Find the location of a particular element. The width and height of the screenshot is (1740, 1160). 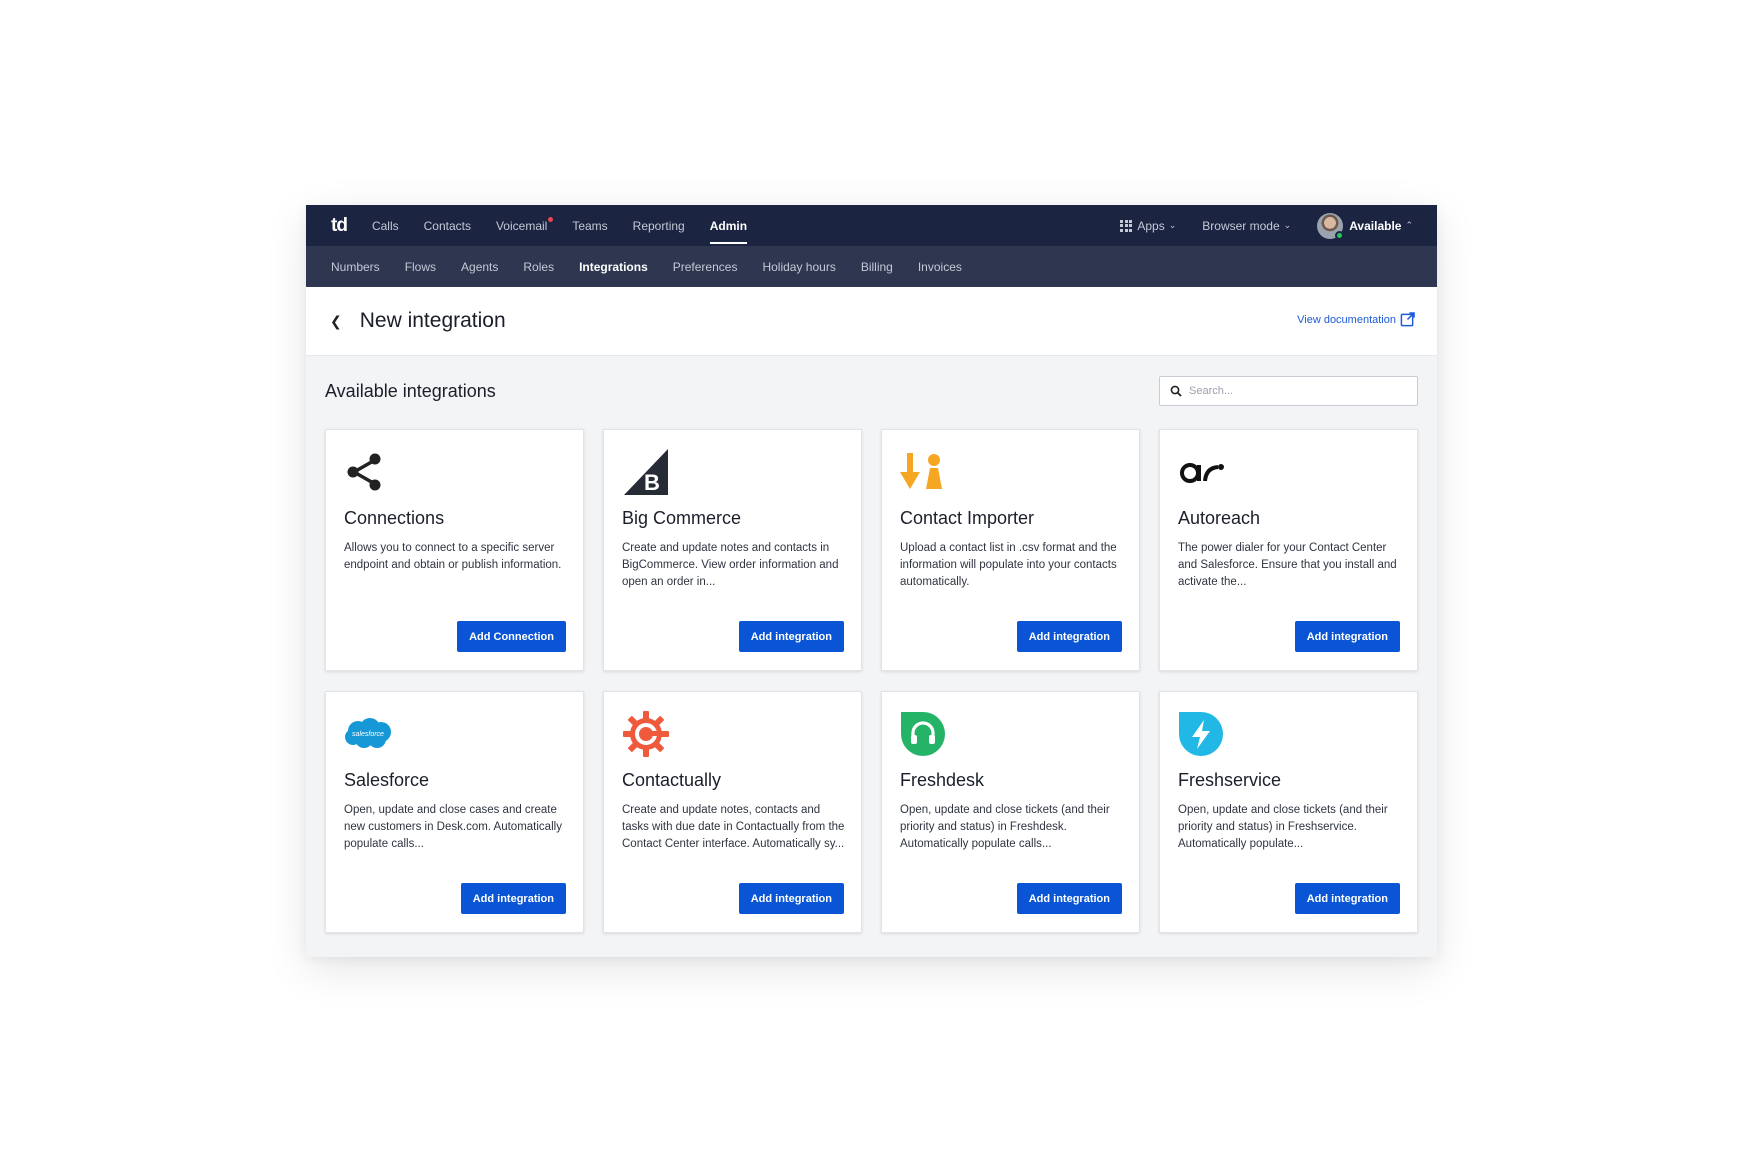

nav-voicemail-label: Voicemail is located at coordinates (521, 225).